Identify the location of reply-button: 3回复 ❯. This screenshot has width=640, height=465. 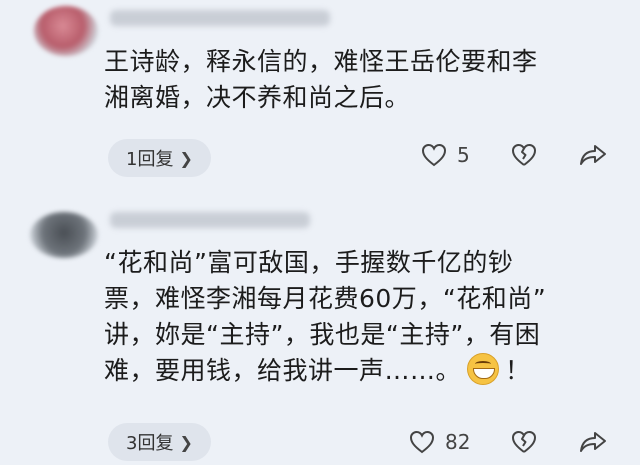
(159, 442).